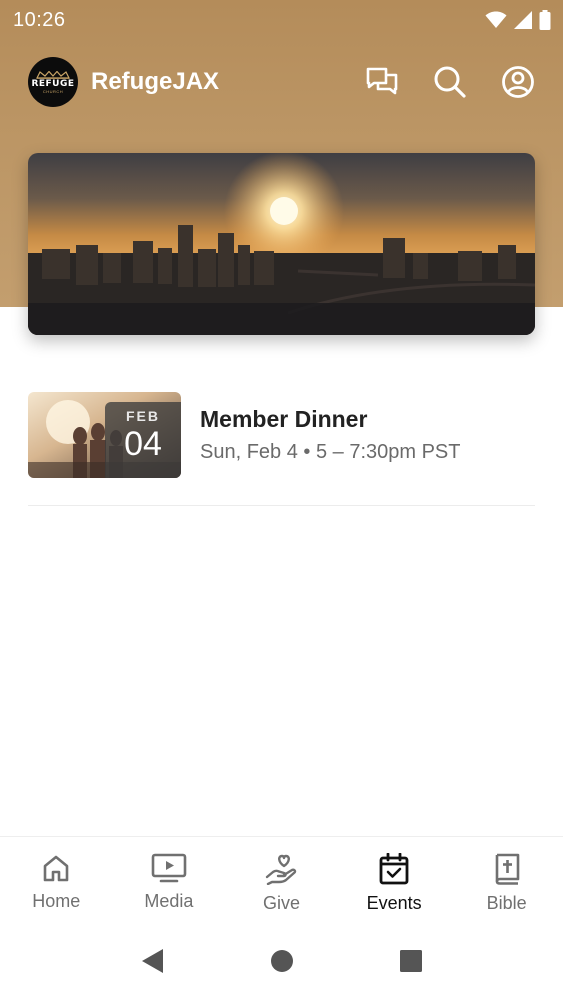 Image resolution: width=563 pixels, height=1000 pixels. I want to click on recents-icon, so click(411, 961).